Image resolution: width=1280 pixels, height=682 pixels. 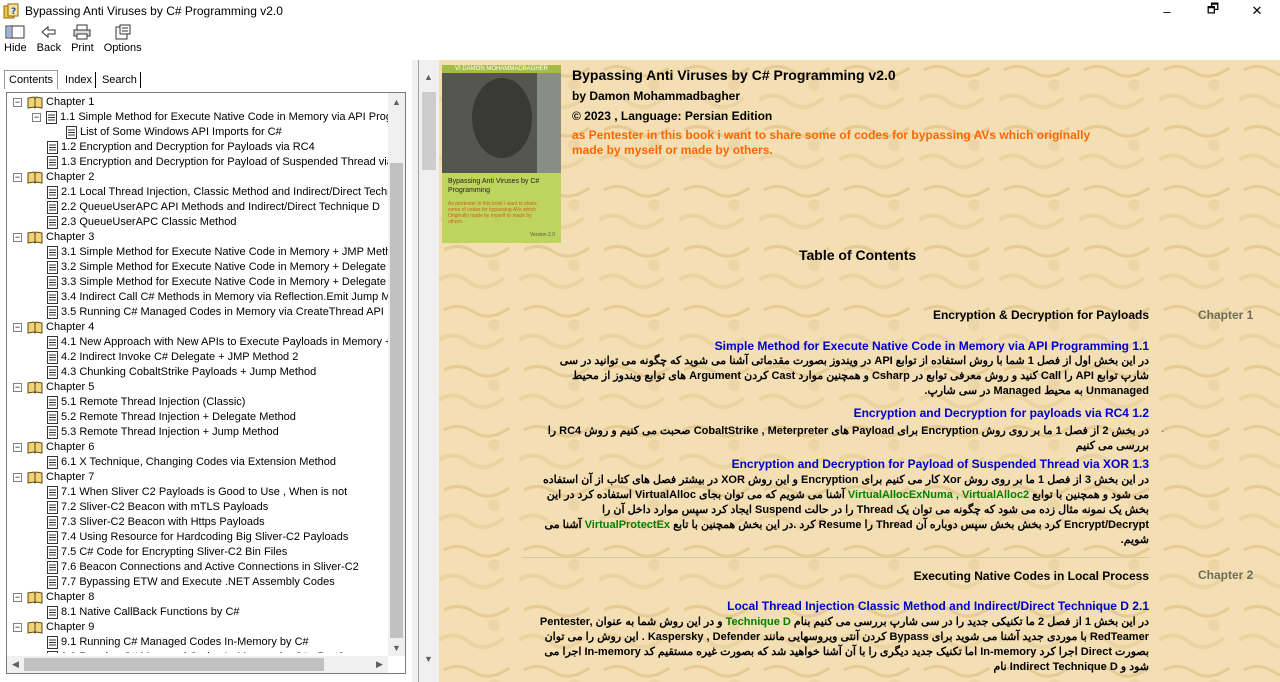 I want to click on tree-chapter-node: − Chapter 5, so click(x=53, y=387).